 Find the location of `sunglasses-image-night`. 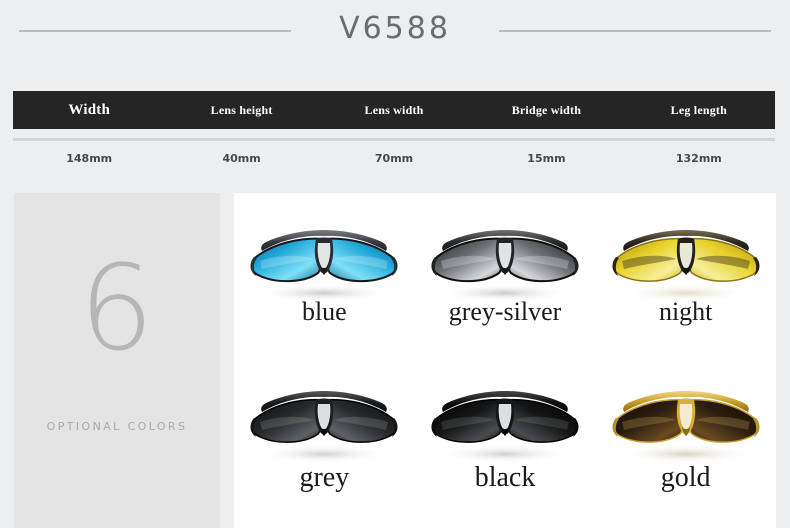

sunglasses-image-night is located at coordinates (686, 264).